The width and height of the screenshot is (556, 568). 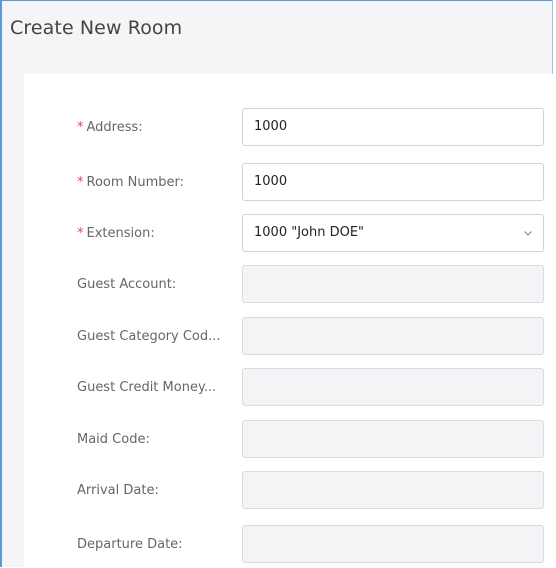 I want to click on guest-account-row: Guest Account:, so click(x=289, y=285).